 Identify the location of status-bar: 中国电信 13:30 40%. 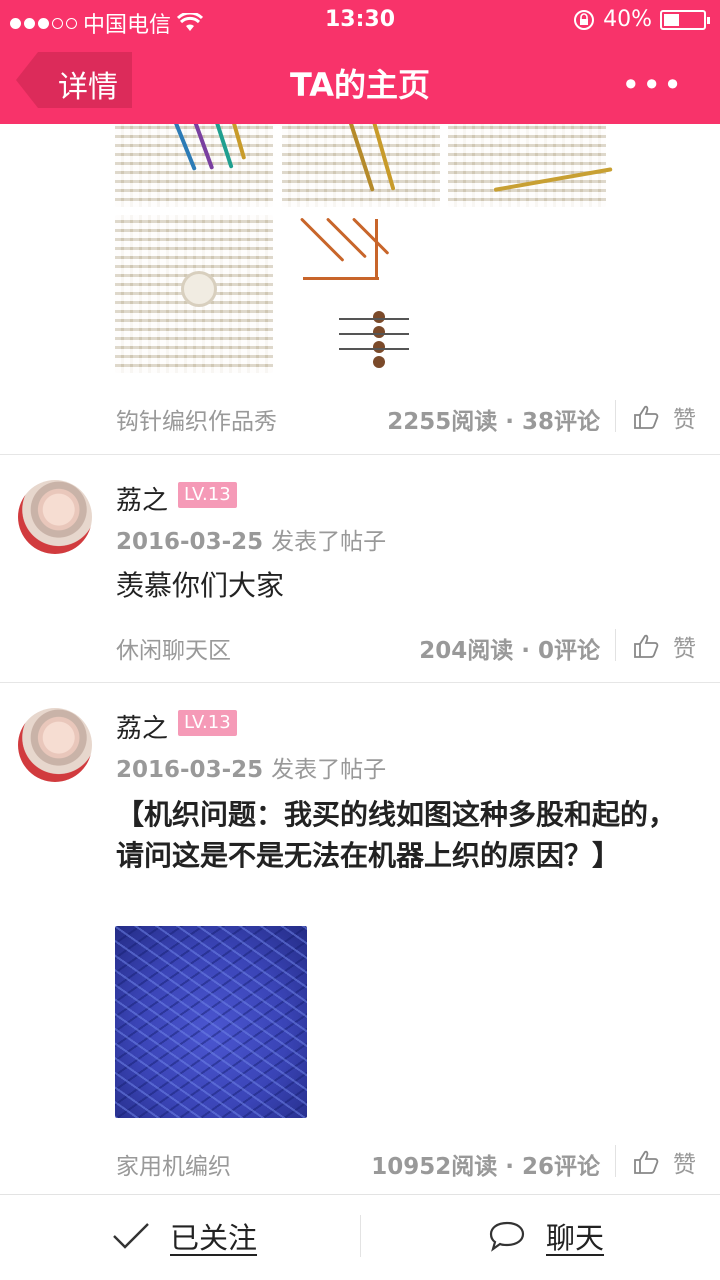
(360, 20).